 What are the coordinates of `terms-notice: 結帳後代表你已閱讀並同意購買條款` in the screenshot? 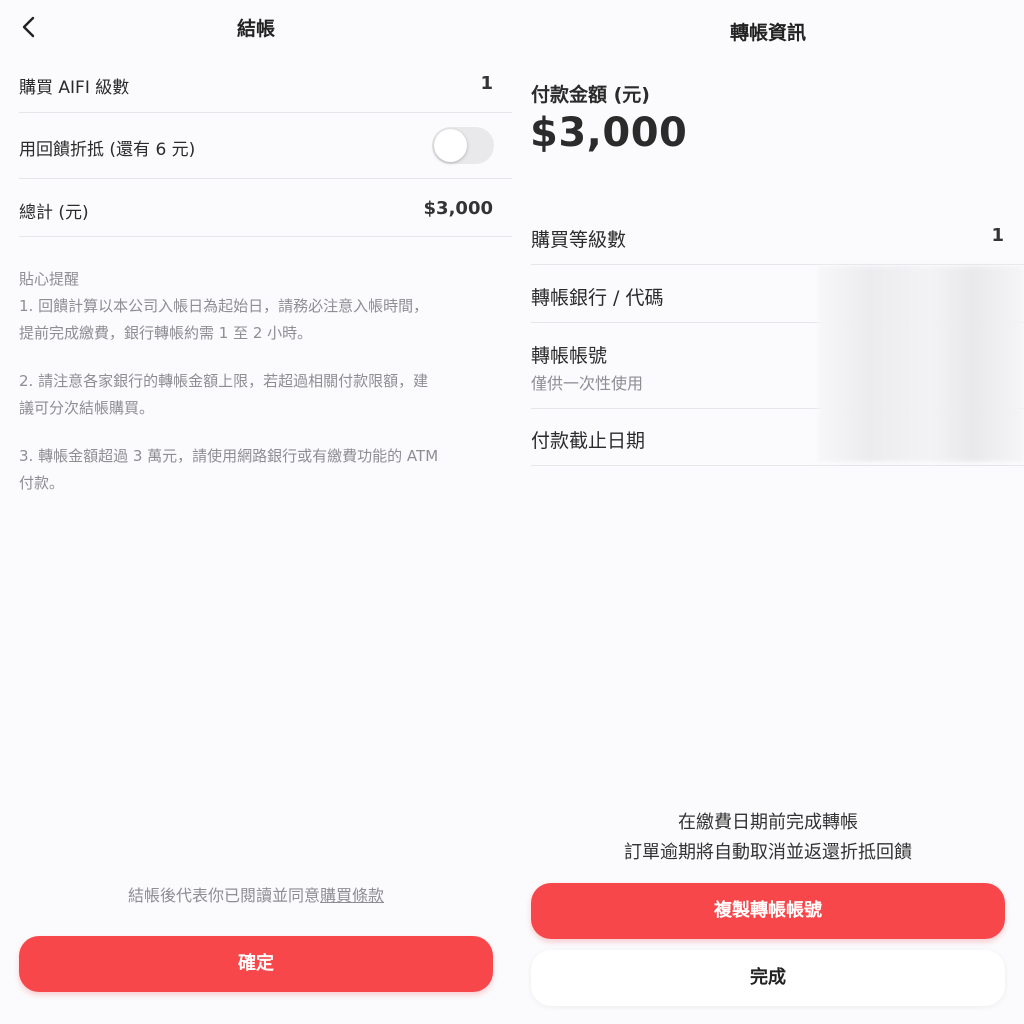 It's located at (256, 894).